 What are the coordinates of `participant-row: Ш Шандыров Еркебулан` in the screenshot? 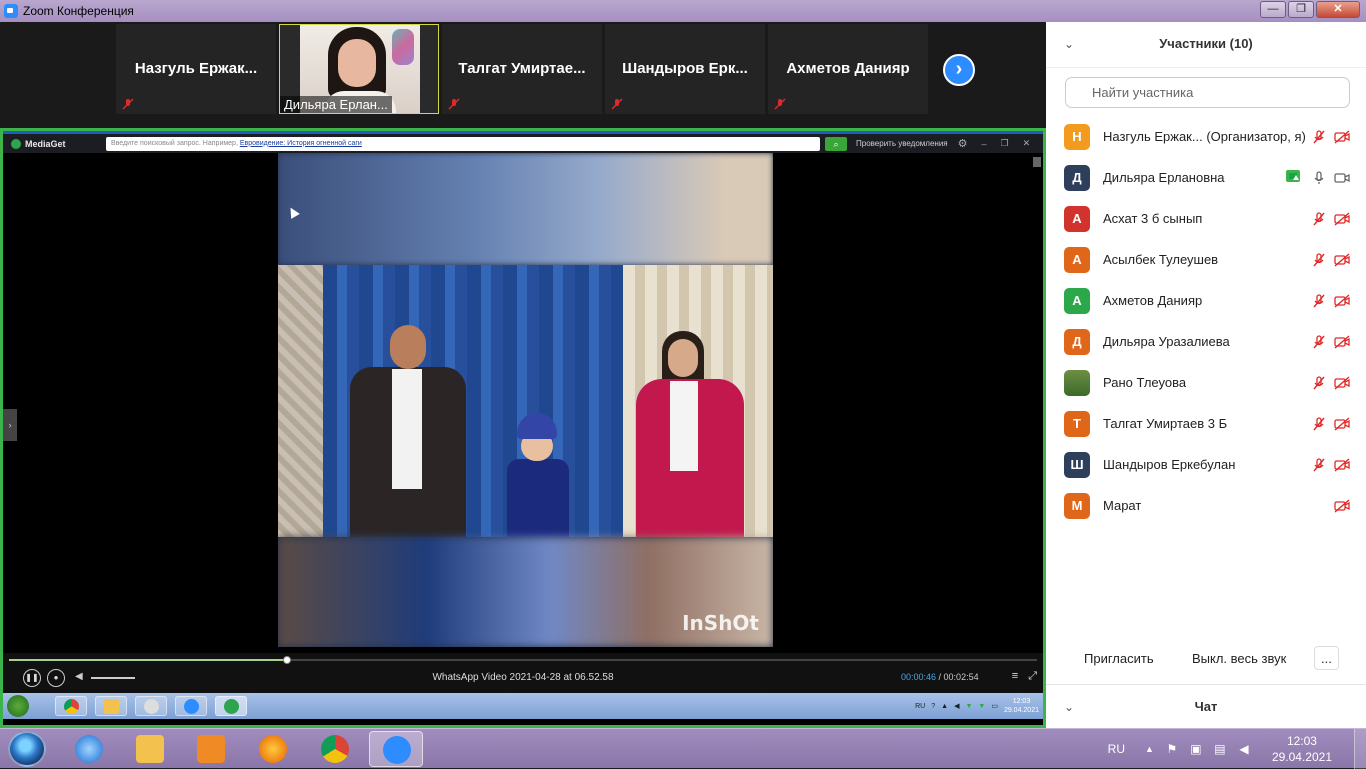 It's located at (1206, 464).